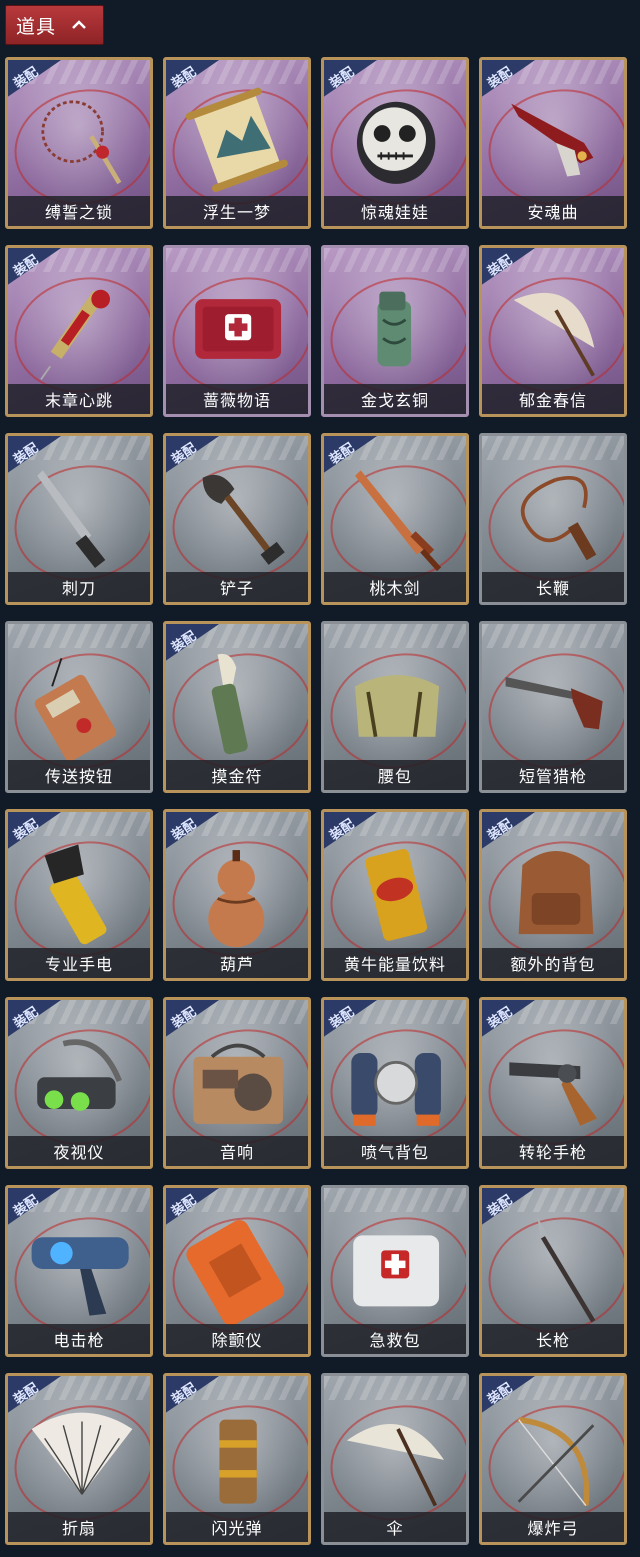  I want to click on item-name: 音响, so click(236, 1152).